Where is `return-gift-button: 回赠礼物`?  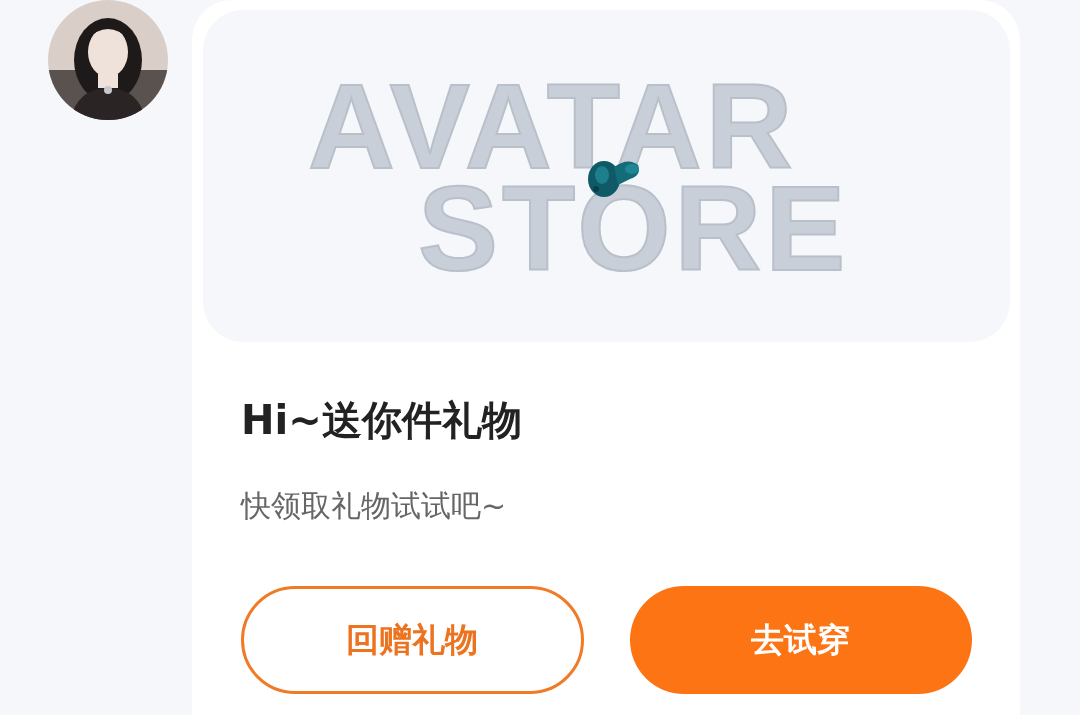
return-gift-button: 回赠礼物 is located at coordinates (412, 640).